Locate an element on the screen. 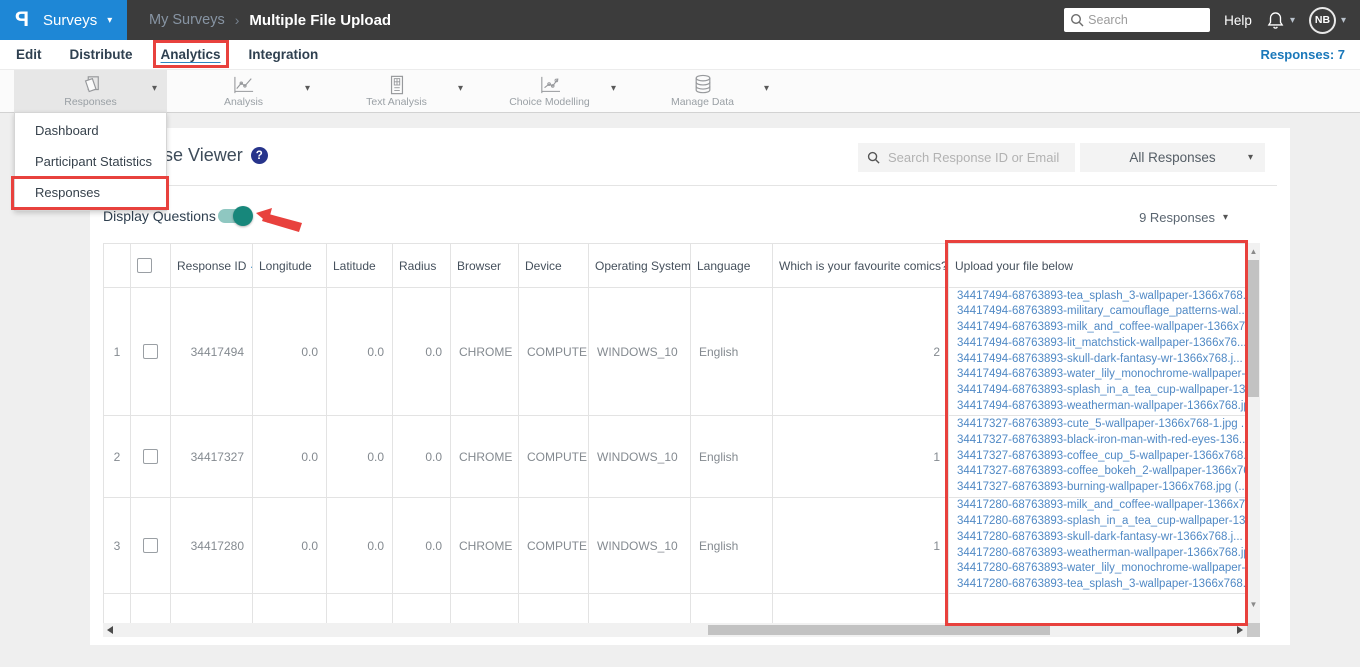 This screenshot has height=667, width=1360. response-id-link: 34417494 is located at coordinates (211, 351).